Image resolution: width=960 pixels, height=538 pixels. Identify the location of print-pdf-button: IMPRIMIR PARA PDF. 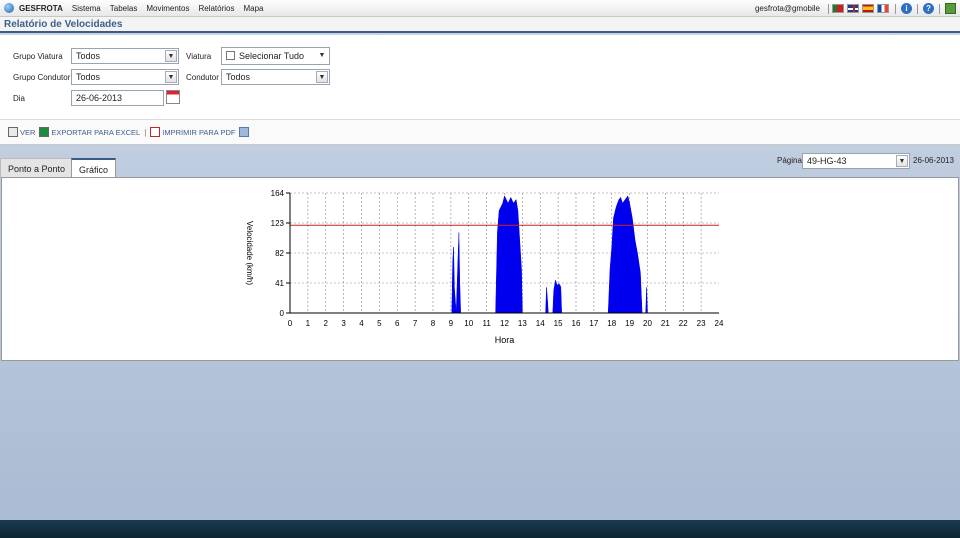
(192, 132).